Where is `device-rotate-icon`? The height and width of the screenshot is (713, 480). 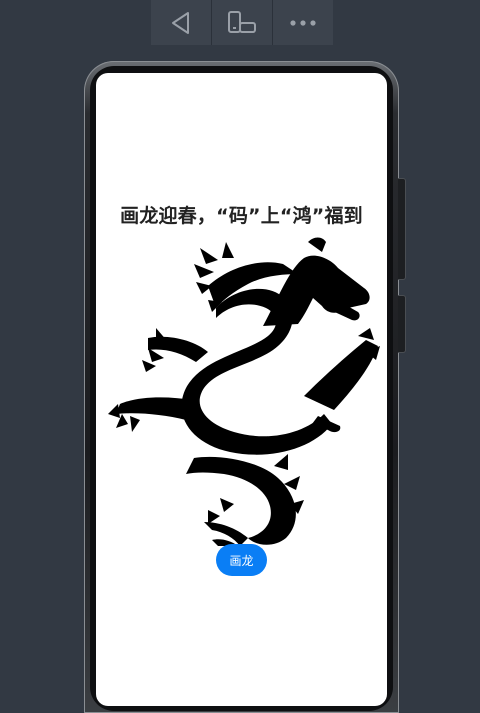 device-rotate-icon is located at coordinates (242, 21).